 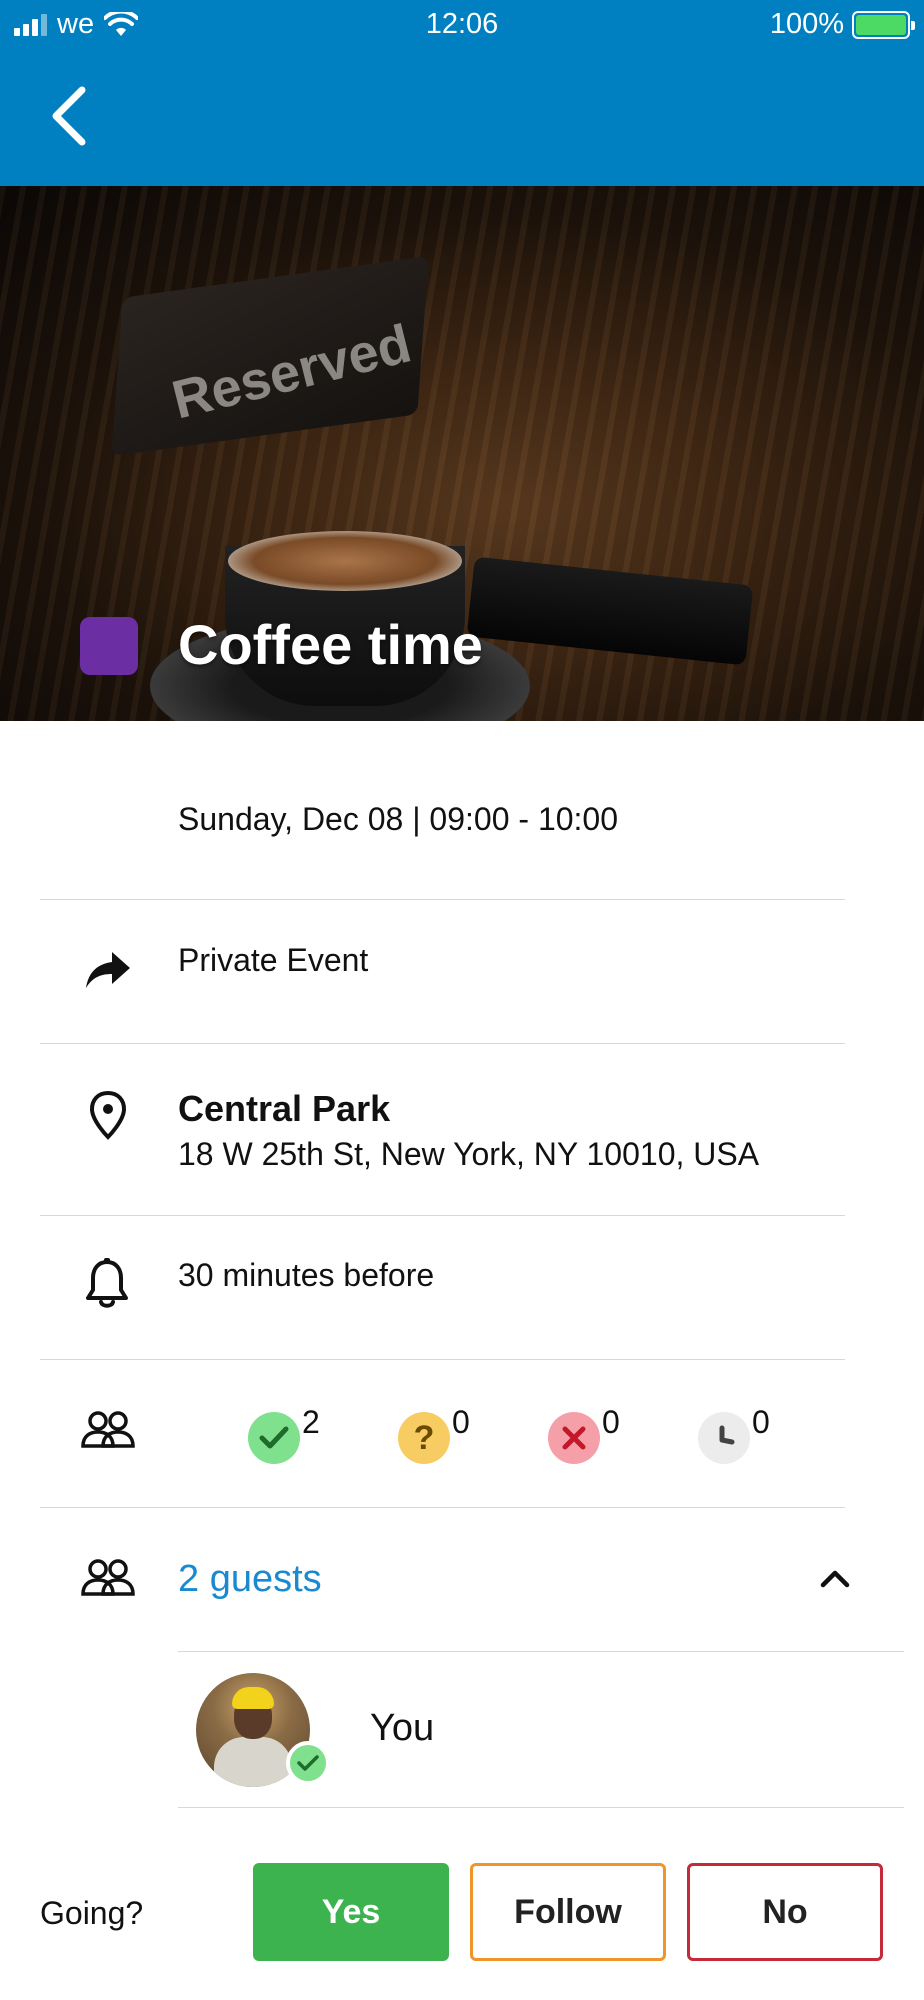 What do you see at coordinates (274, 1438) in the screenshot?
I see `check-icon` at bounding box center [274, 1438].